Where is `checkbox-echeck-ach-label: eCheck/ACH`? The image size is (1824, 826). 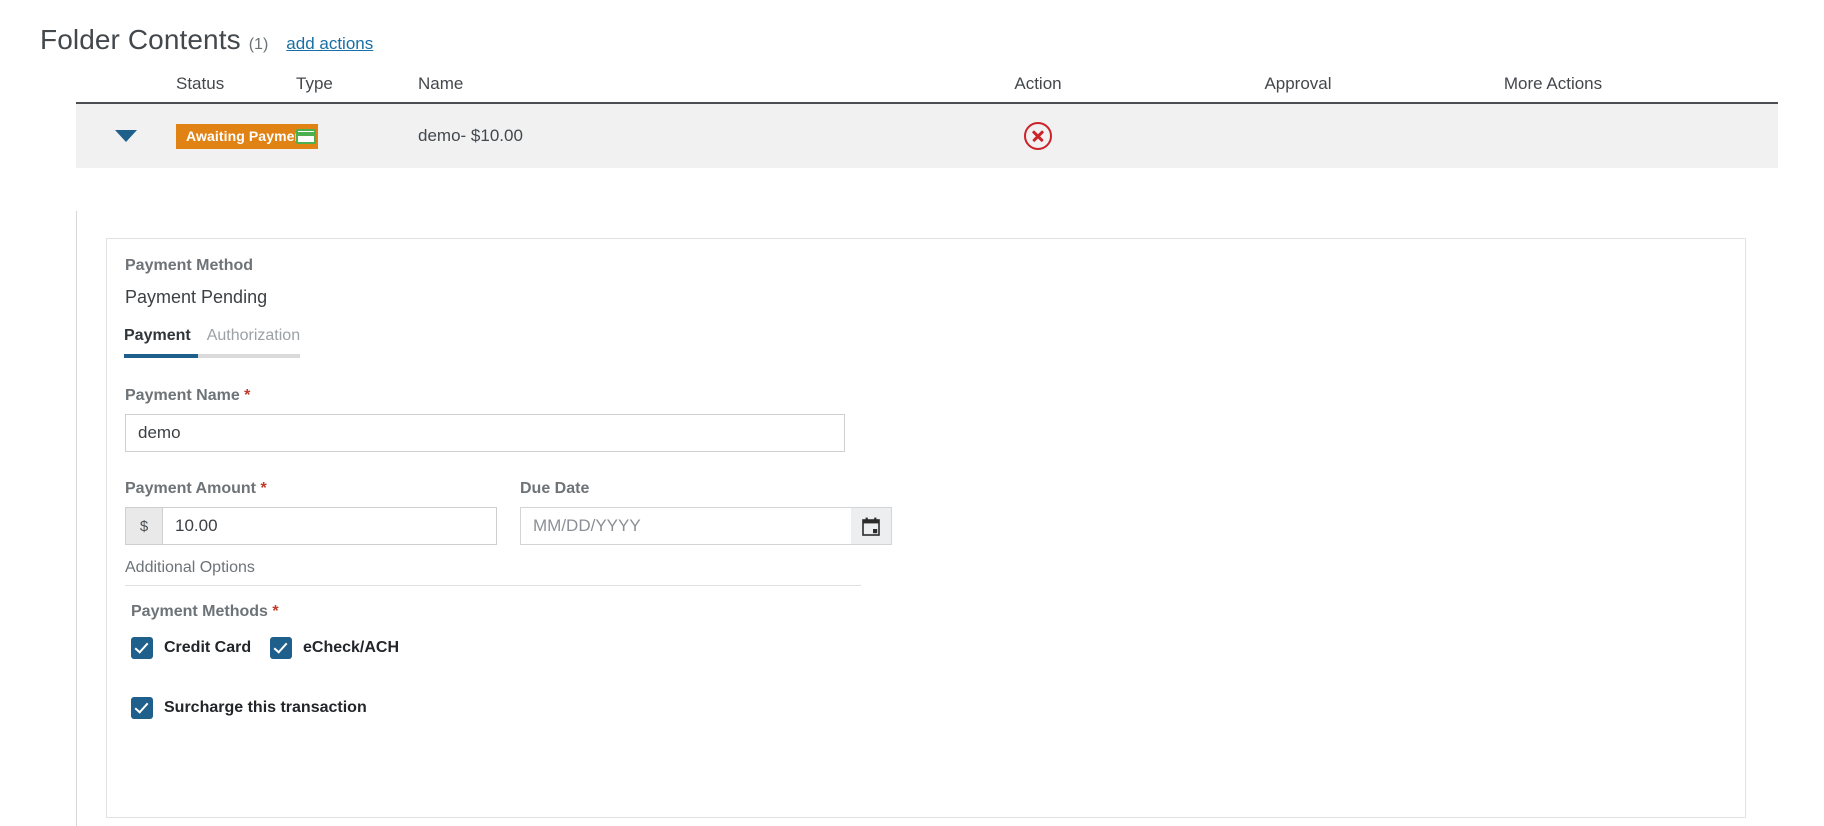 checkbox-echeck-ach-label: eCheck/ACH is located at coordinates (351, 647).